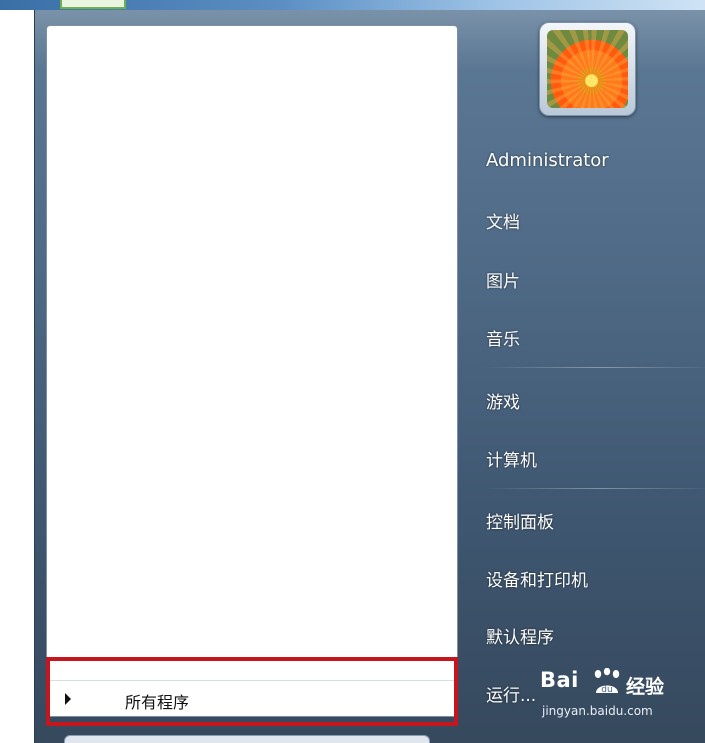 This screenshot has width=705, height=743. What do you see at coordinates (503, 400) in the screenshot?
I see `games-link: 游戏` at bounding box center [503, 400].